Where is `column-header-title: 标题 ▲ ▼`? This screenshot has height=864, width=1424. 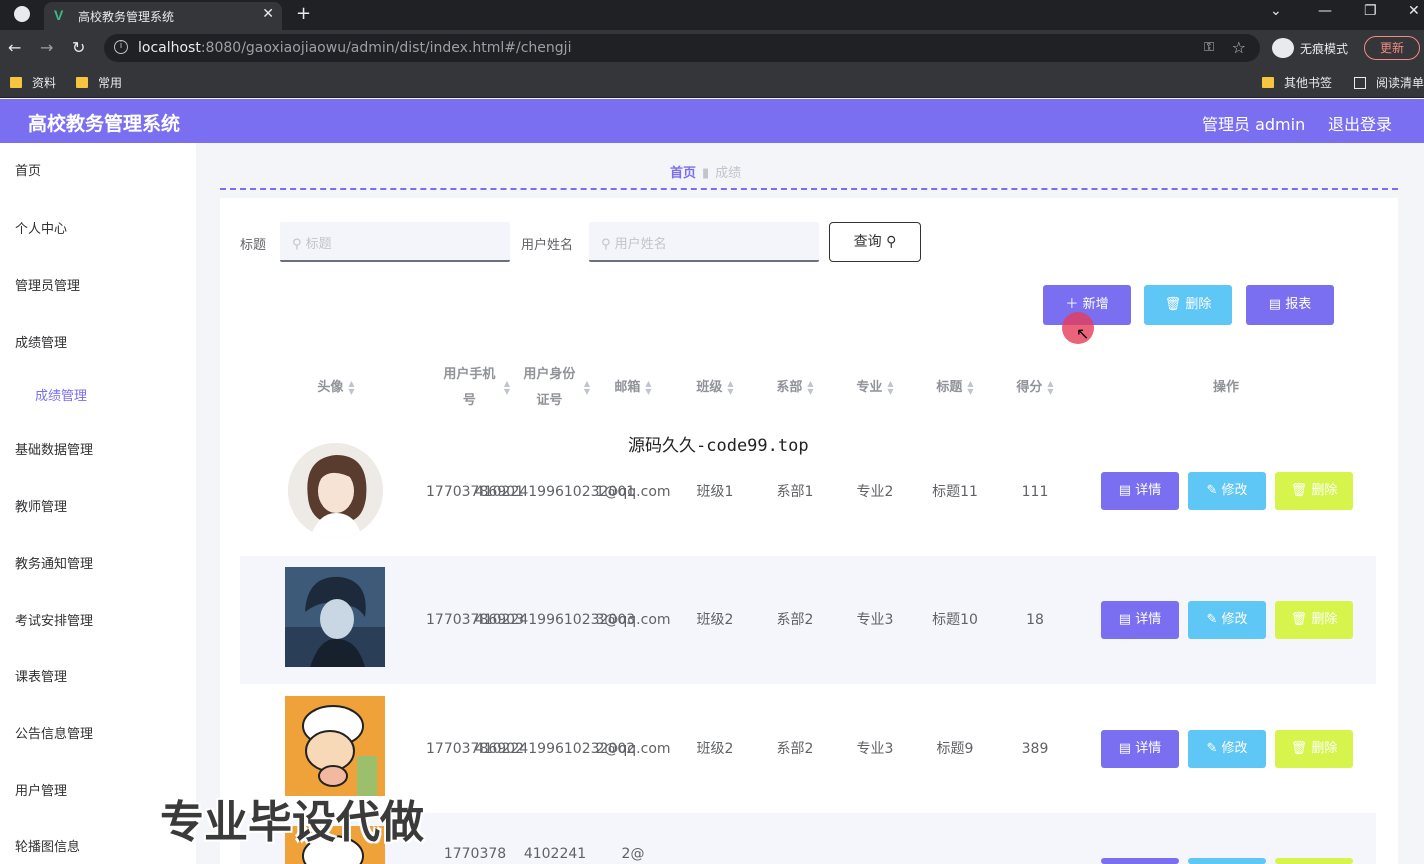
column-header-title: 标题 ▲ ▼ is located at coordinates (955, 388).